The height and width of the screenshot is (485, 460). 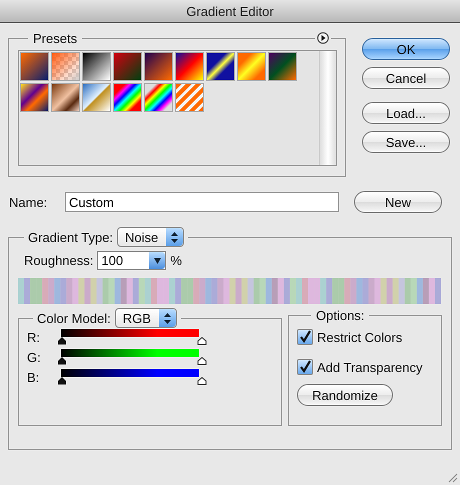 What do you see at coordinates (59, 260) in the screenshot?
I see `roughness-label: Roughness:` at bounding box center [59, 260].